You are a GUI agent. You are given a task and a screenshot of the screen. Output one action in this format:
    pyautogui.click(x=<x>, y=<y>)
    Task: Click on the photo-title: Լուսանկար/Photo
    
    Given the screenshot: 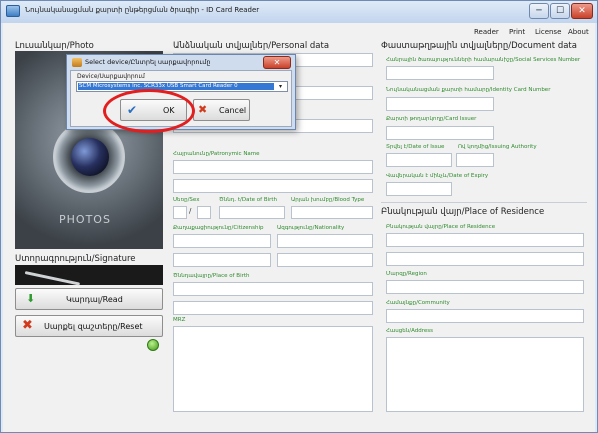 What is the action you would take?
    pyautogui.click(x=54, y=46)
    